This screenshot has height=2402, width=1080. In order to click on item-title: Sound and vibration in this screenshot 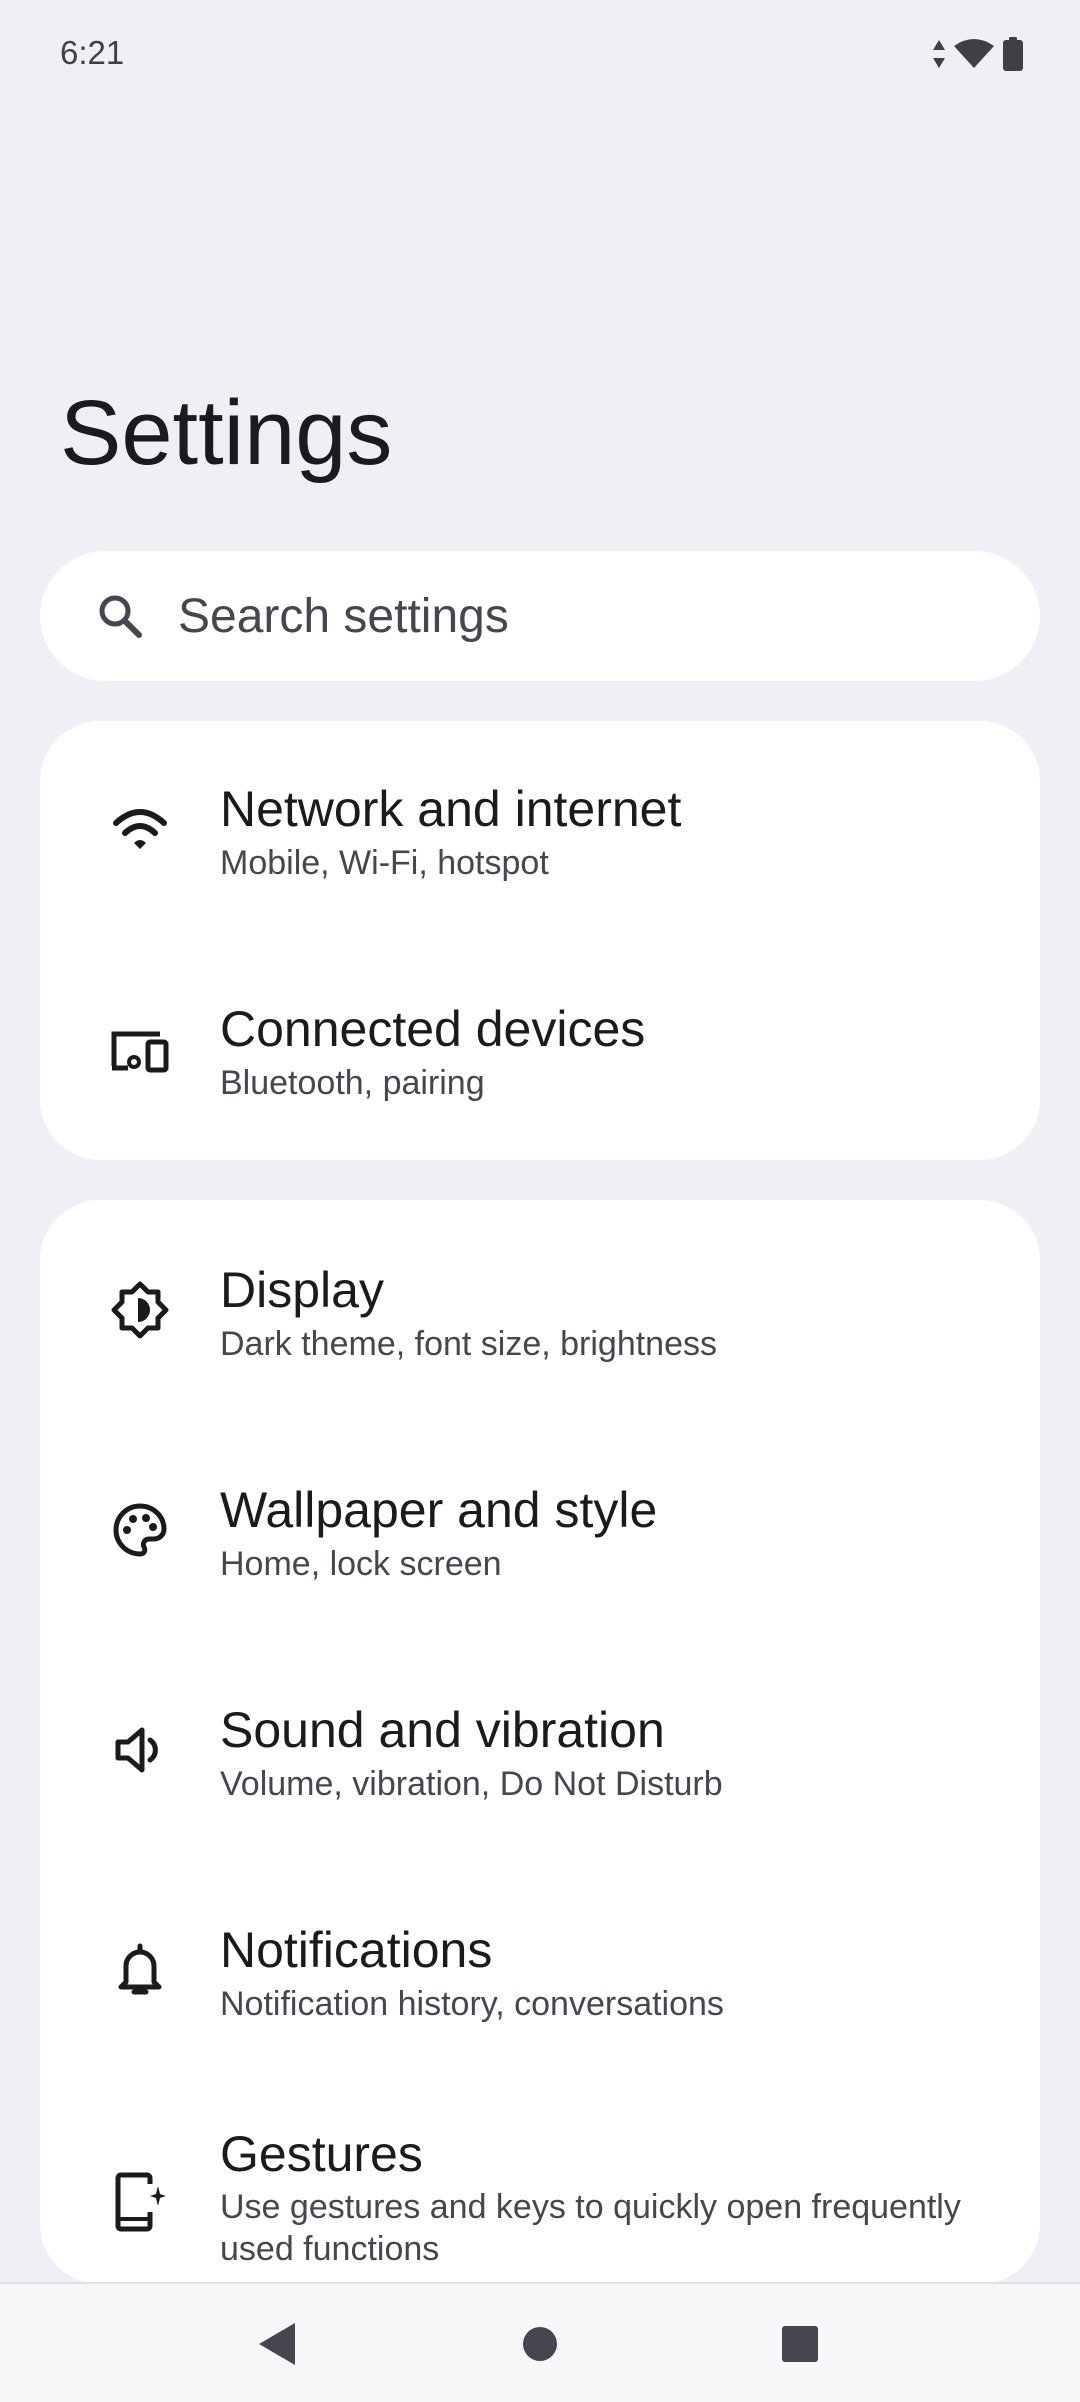, I will do `click(442, 1730)`.